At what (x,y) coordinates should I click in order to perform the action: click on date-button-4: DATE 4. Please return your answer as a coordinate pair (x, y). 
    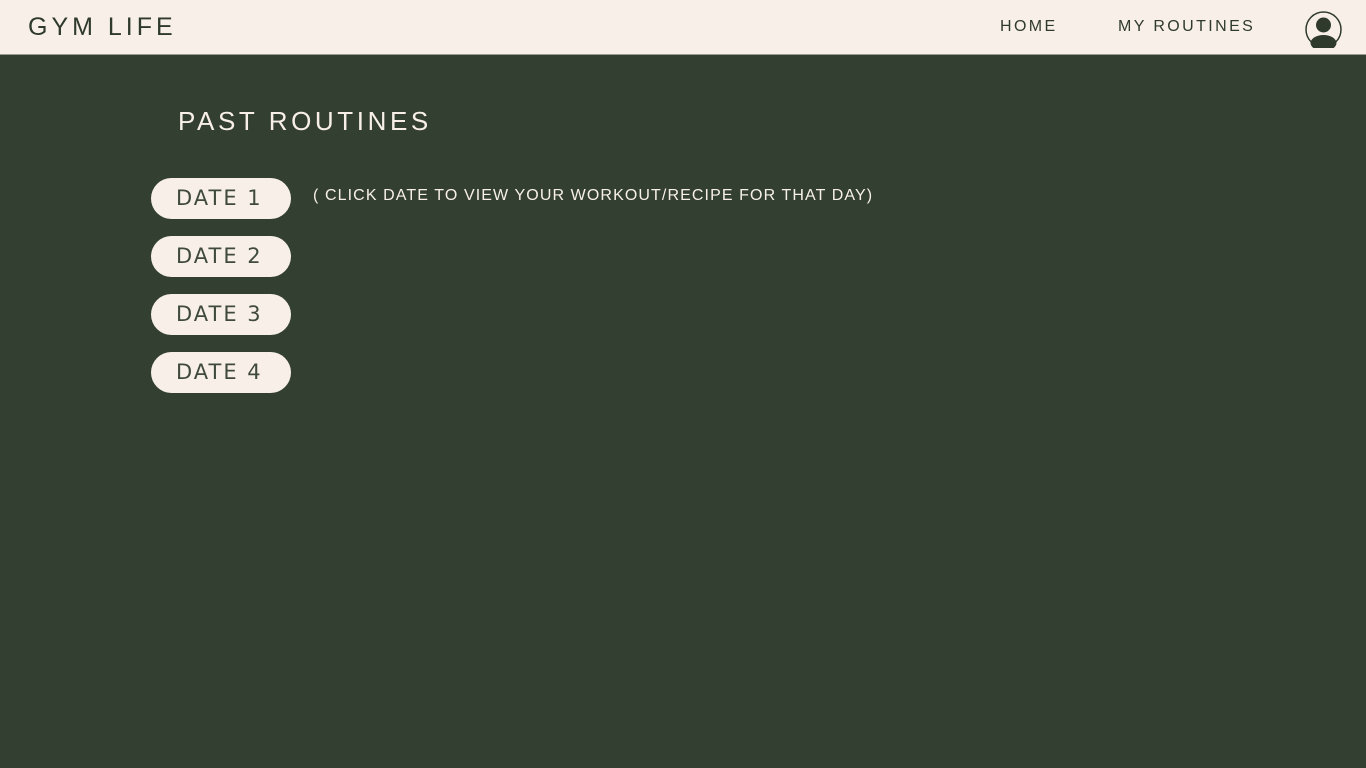
    Looking at the image, I should click on (221, 372).